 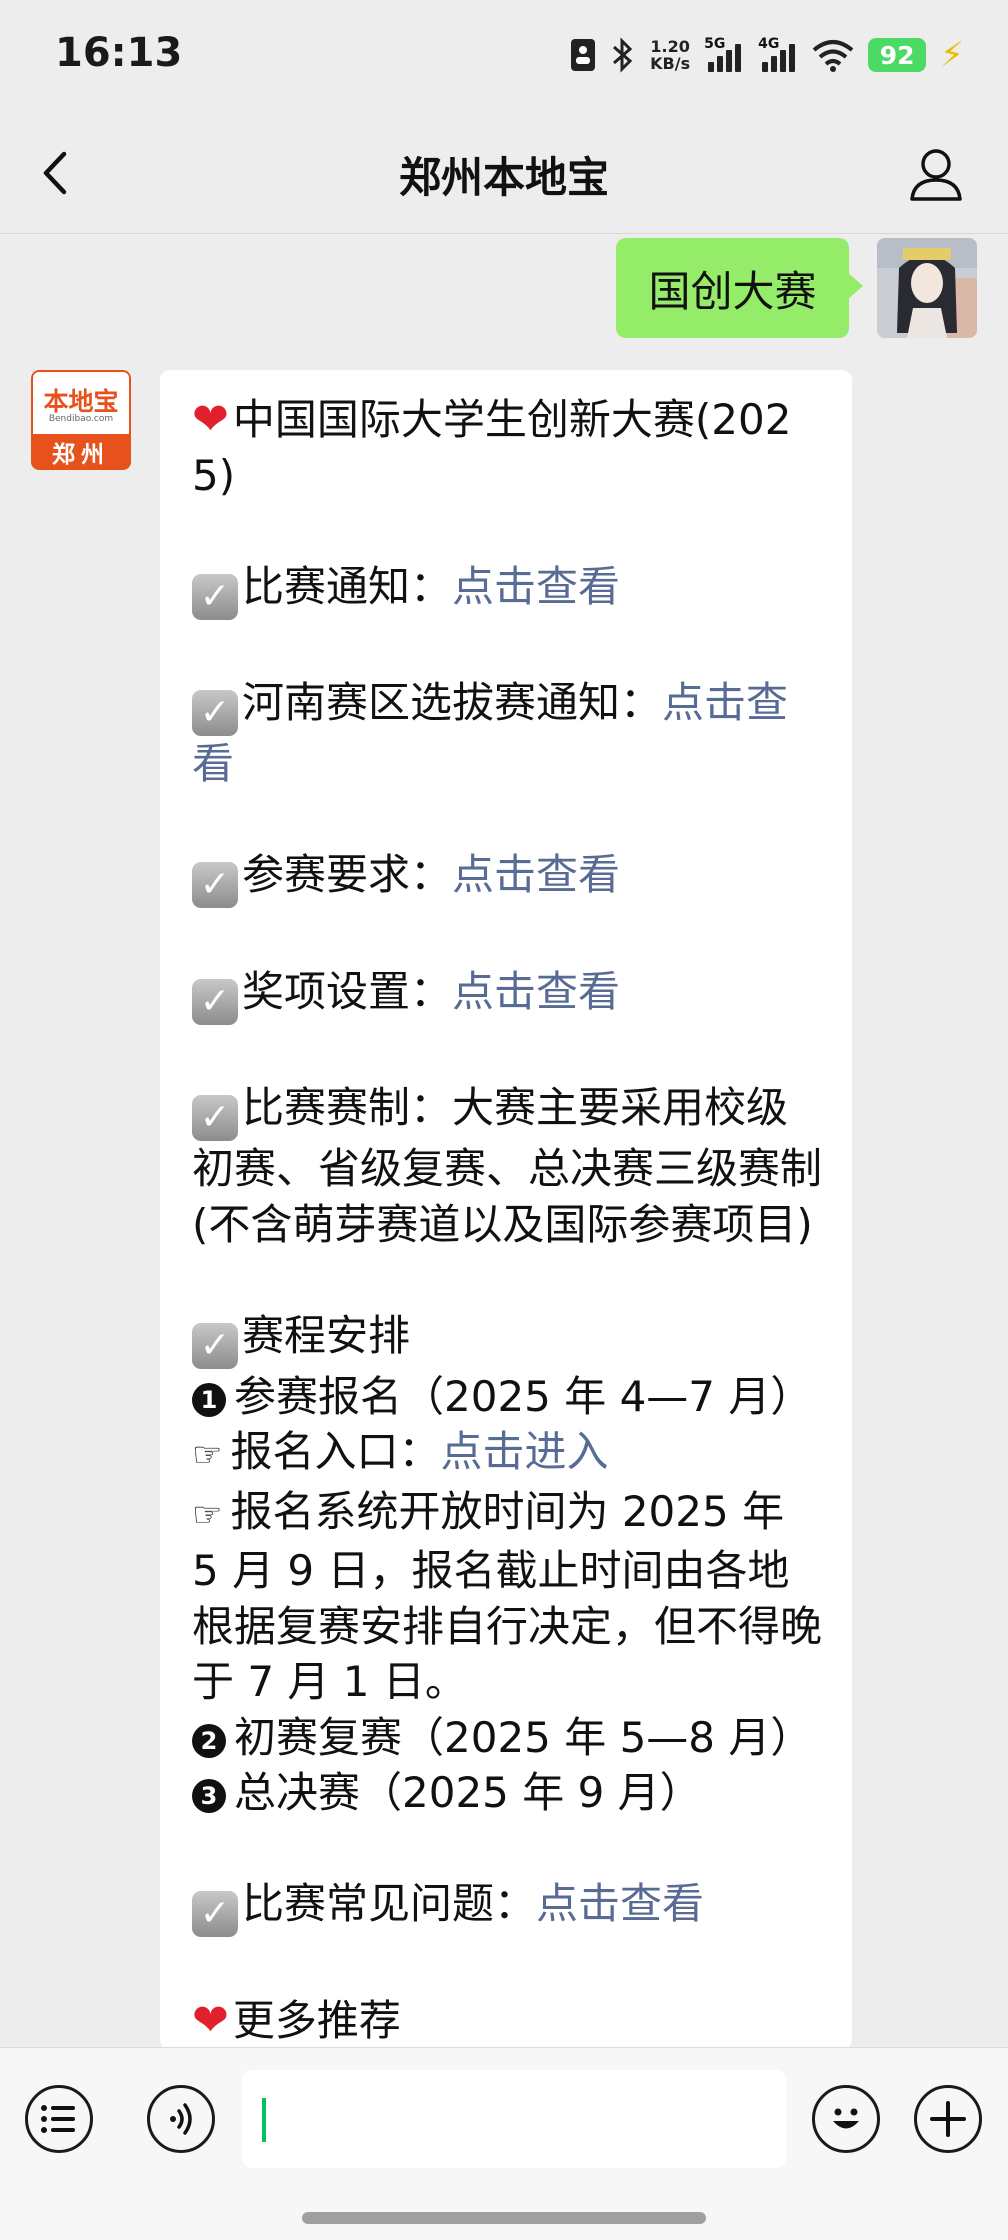 I want to click on voice-button, so click(x=181, y=2119).